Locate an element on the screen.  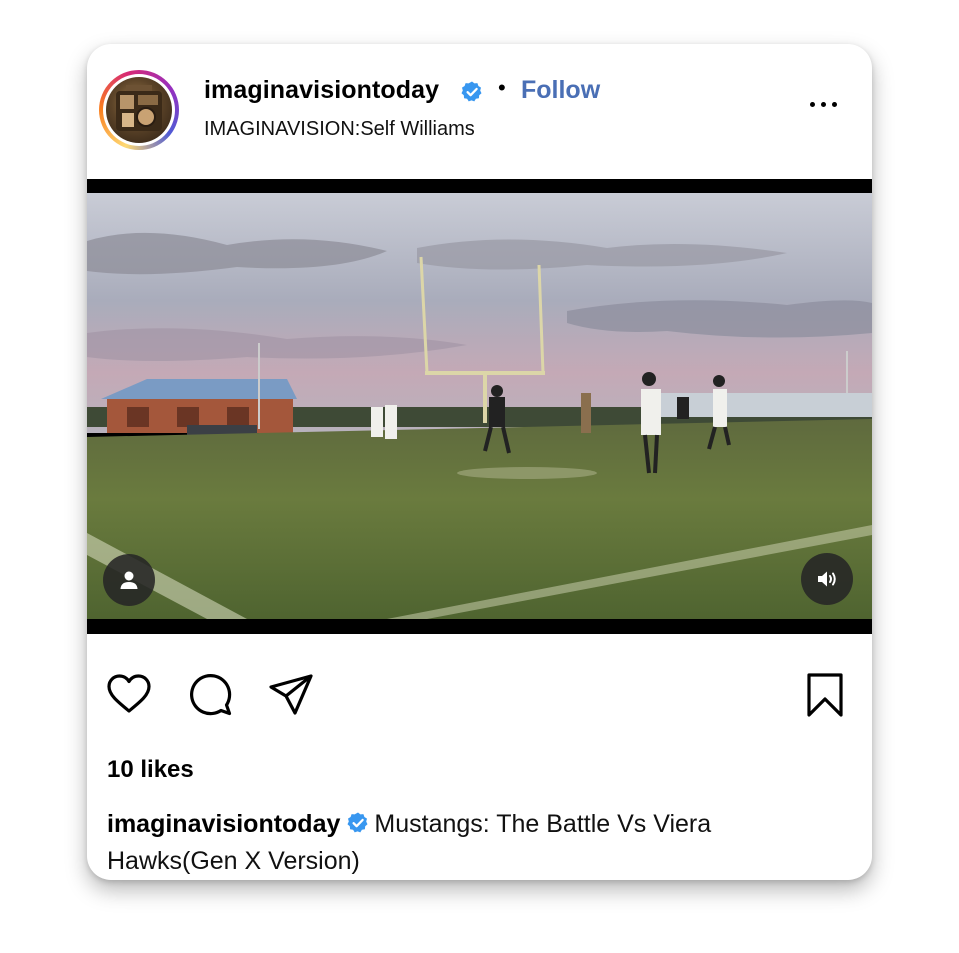
username: imaginavisiontoday is located at coordinates (321, 90).